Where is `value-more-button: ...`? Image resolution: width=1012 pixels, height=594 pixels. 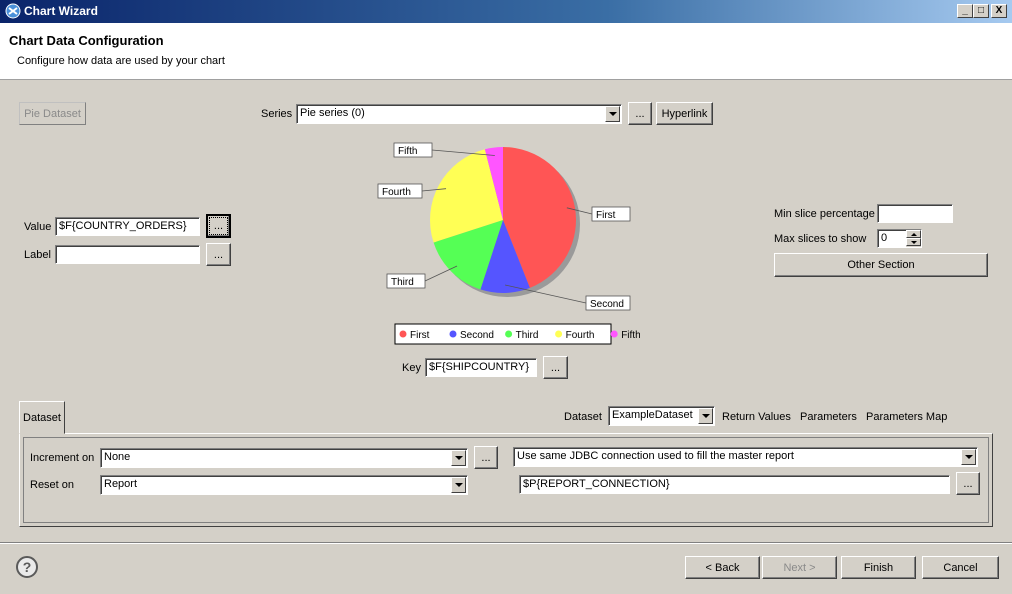 value-more-button: ... is located at coordinates (218, 226).